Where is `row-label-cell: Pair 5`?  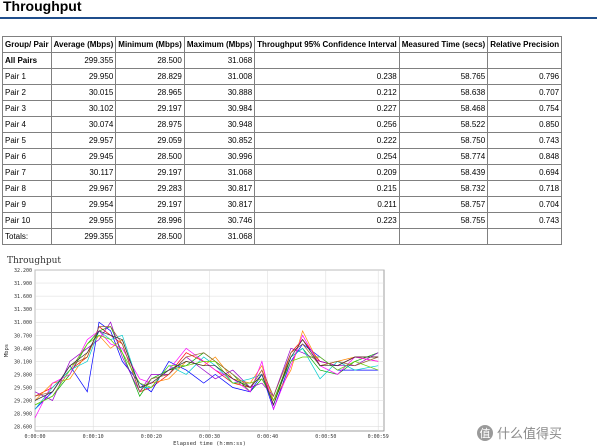
row-label-cell: Pair 5 is located at coordinates (27, 140).